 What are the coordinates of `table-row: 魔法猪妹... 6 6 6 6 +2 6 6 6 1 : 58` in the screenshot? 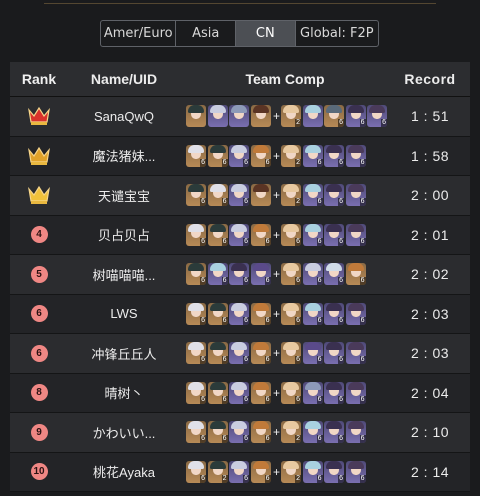 It's located at (240, 156).